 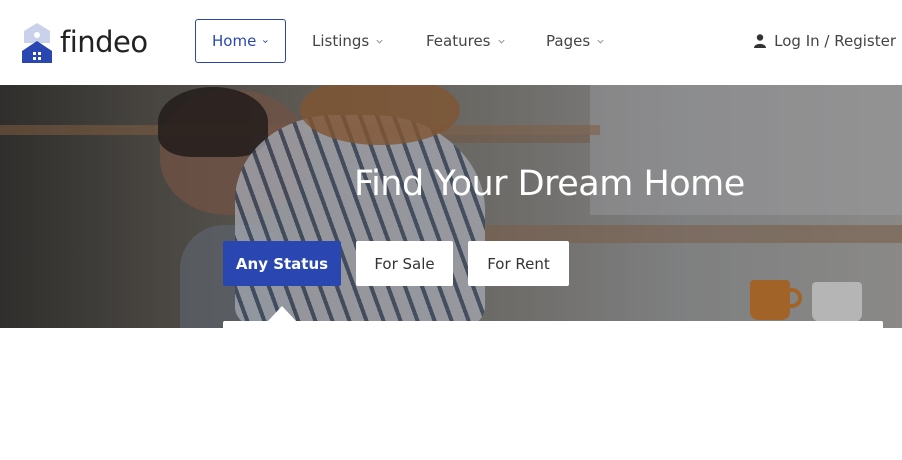 What do you see at coordinates (458, 41) in the screenshot?
I see `nav-item-label: Features` at bounding box center [458, 41].